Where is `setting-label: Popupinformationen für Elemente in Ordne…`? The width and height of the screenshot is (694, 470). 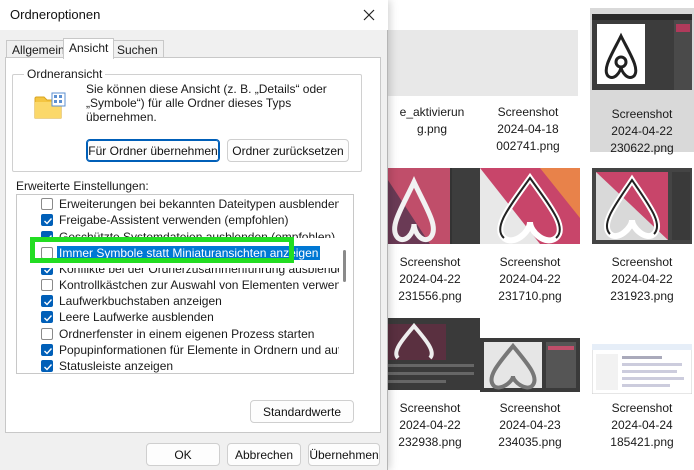
setting-label: Popupinformationen für Elemente in Ordne… is located at coordinates (199, 350).